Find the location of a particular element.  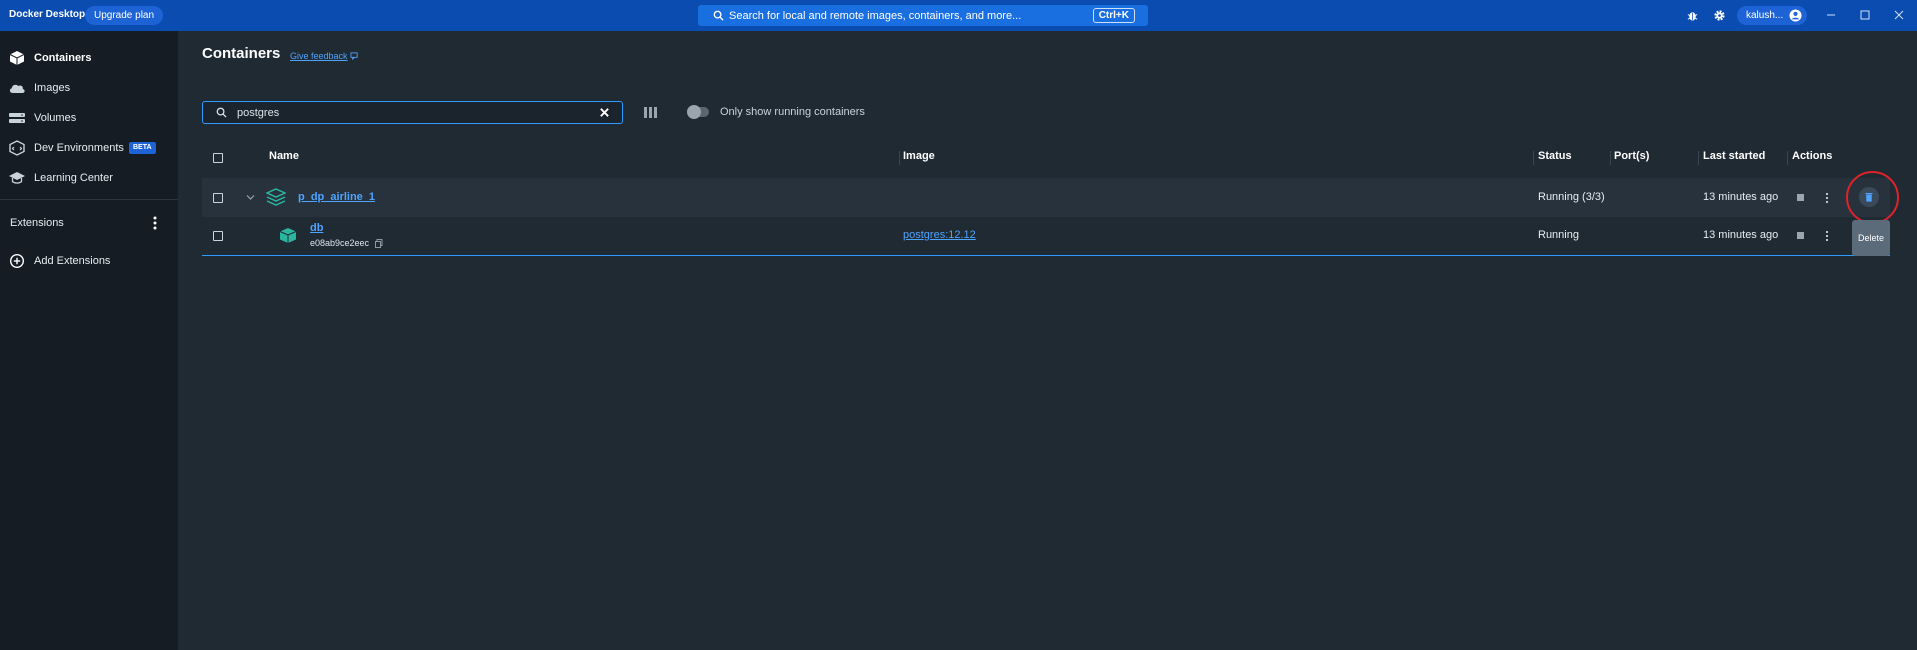

sidebar-item-dev-environments: Dev Environments BETA is located at coordinates (89, 148).